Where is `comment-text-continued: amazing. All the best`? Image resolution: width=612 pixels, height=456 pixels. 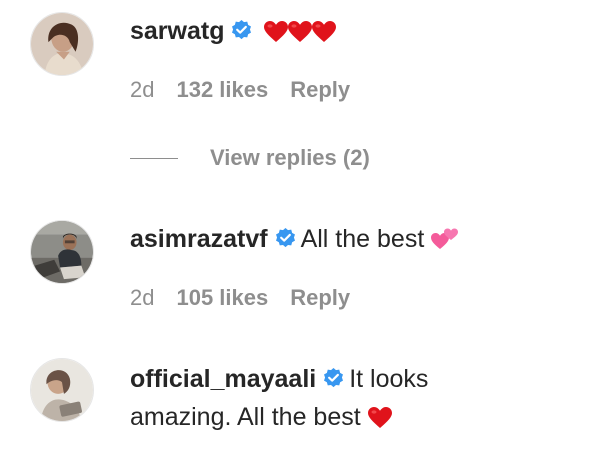 comment-text-continued: amazing. All the best is located at coordinates (245, 417).